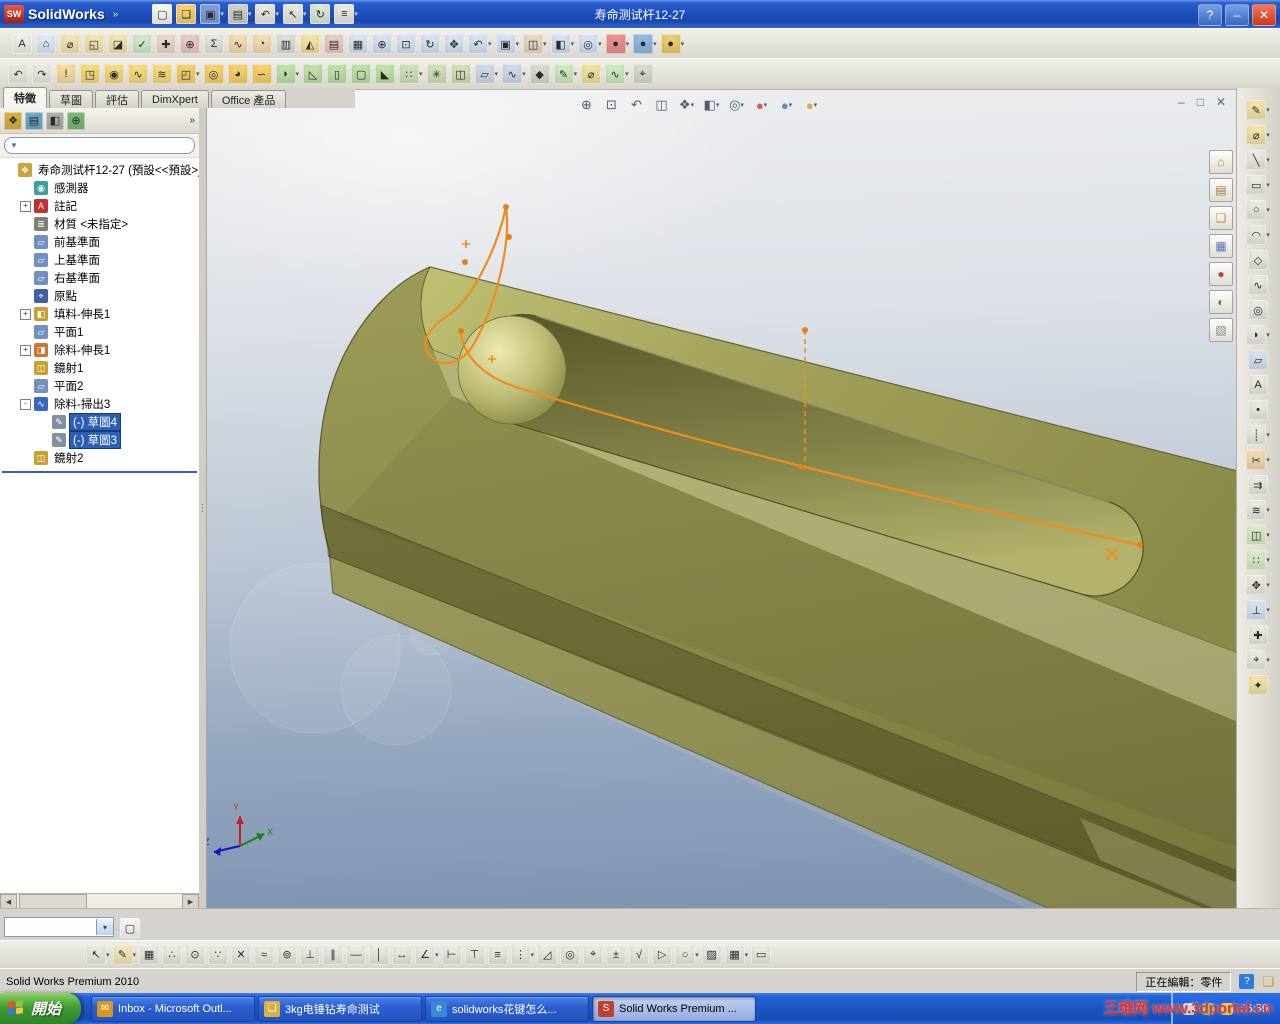 The width and height of the screenshot is (1280, 1024). I want to click on quick-snaps: ⌖ ▾, so click(1258, 660).